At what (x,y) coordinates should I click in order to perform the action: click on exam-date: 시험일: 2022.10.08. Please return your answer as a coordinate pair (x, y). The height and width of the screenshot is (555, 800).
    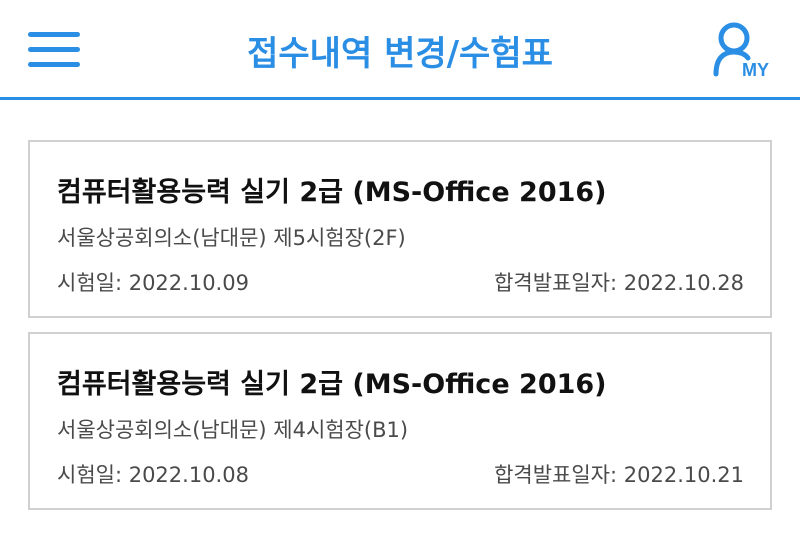
    Looking at the image, I should click on (153, 475).